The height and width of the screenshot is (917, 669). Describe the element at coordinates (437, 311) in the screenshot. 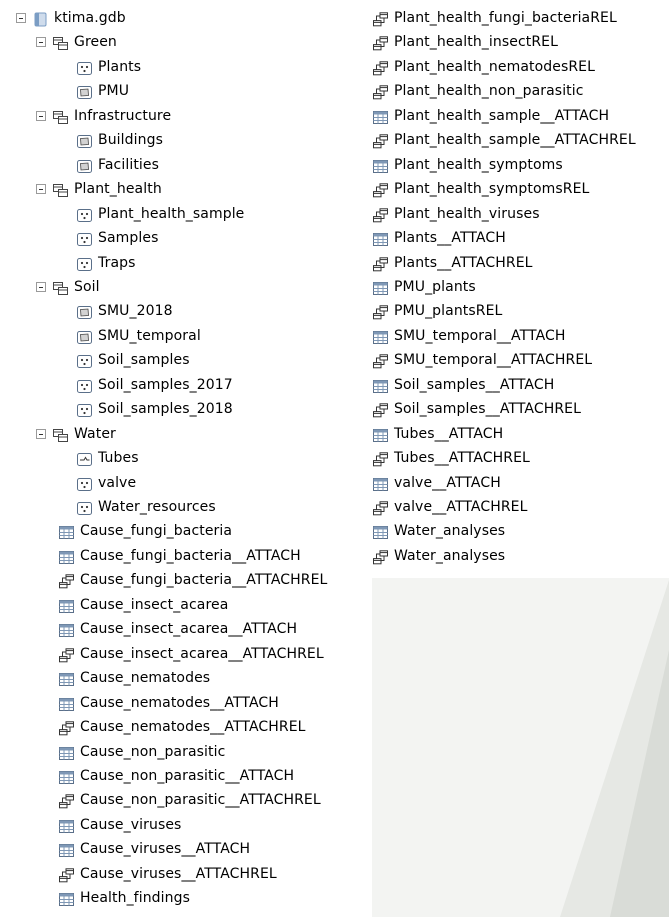

I see `tree-item: PMU_plantsREL` at that location.